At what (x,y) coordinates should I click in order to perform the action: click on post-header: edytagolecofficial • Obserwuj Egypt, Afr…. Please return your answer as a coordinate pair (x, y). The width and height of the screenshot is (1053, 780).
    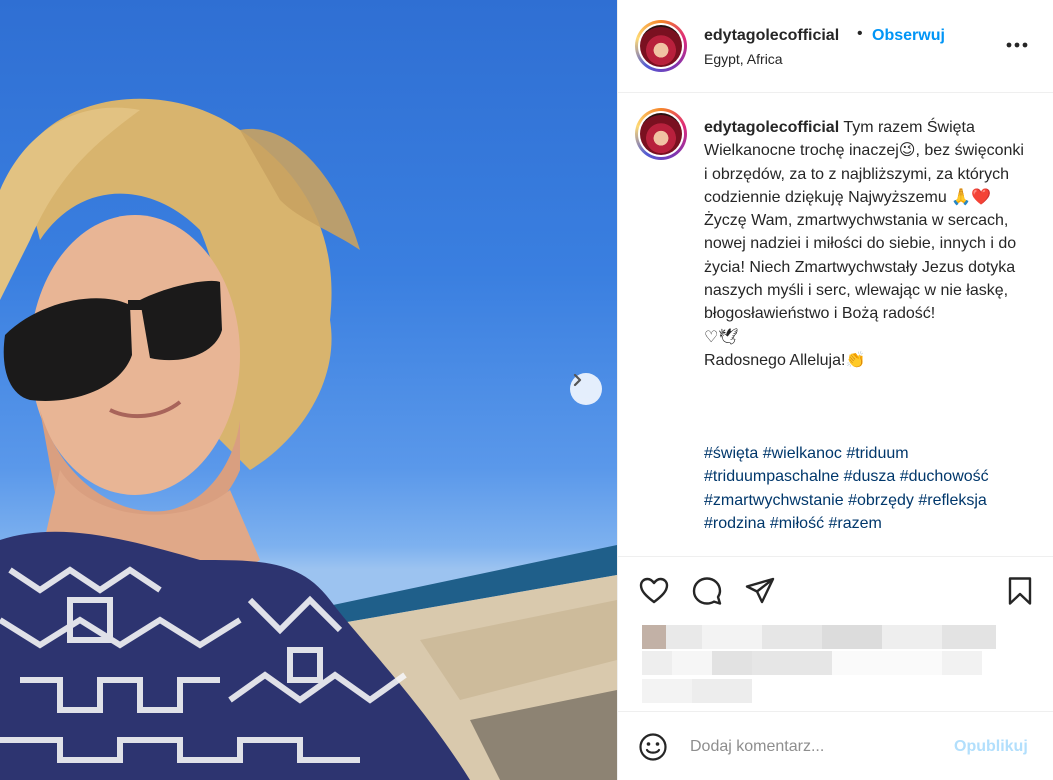
    Looking at the image, I should click on (835, 46).